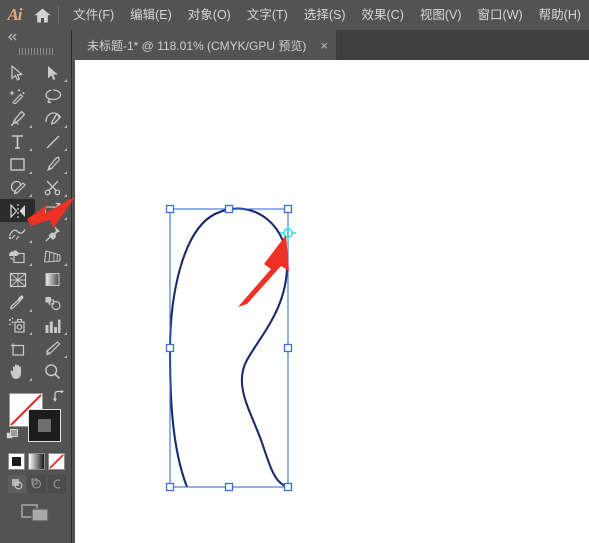 This screenshot has width=589, height=543. Describe the element at coordinates (17, 164) in the screenshot. I see `rectangle-tool` at that location.